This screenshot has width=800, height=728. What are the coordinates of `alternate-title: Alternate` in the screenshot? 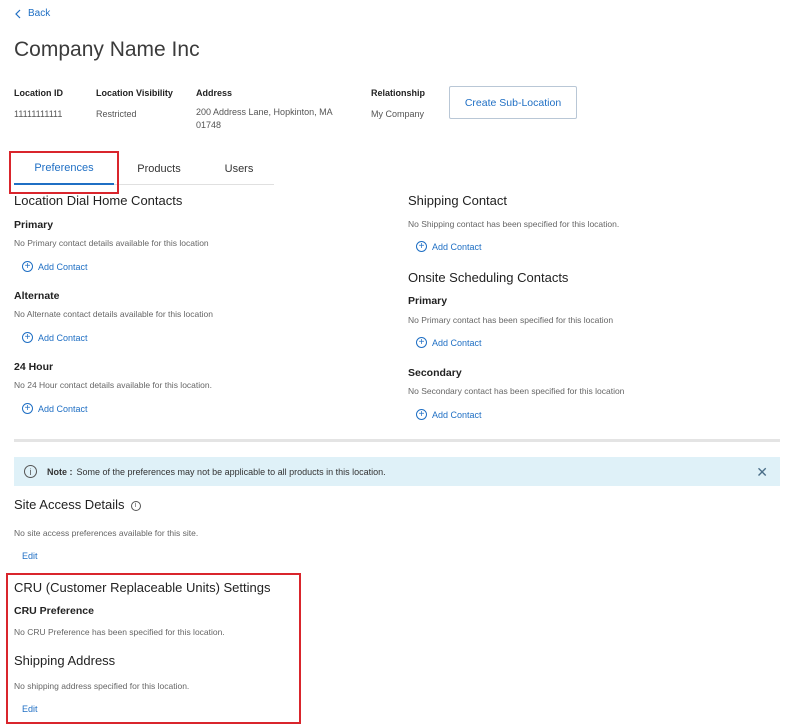 It's located at (37, 296).